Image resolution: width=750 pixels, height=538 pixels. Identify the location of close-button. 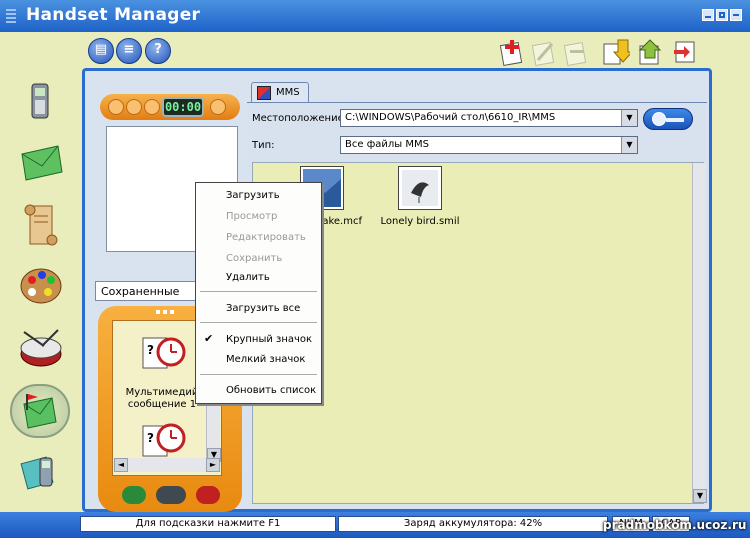
(736, 15).